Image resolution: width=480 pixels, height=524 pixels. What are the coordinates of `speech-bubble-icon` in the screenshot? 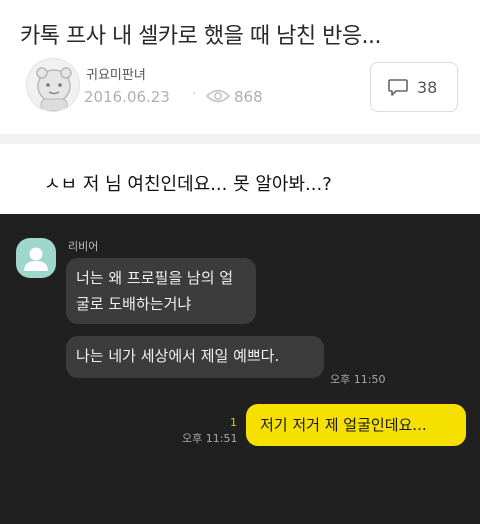 It's located at (398, 87).